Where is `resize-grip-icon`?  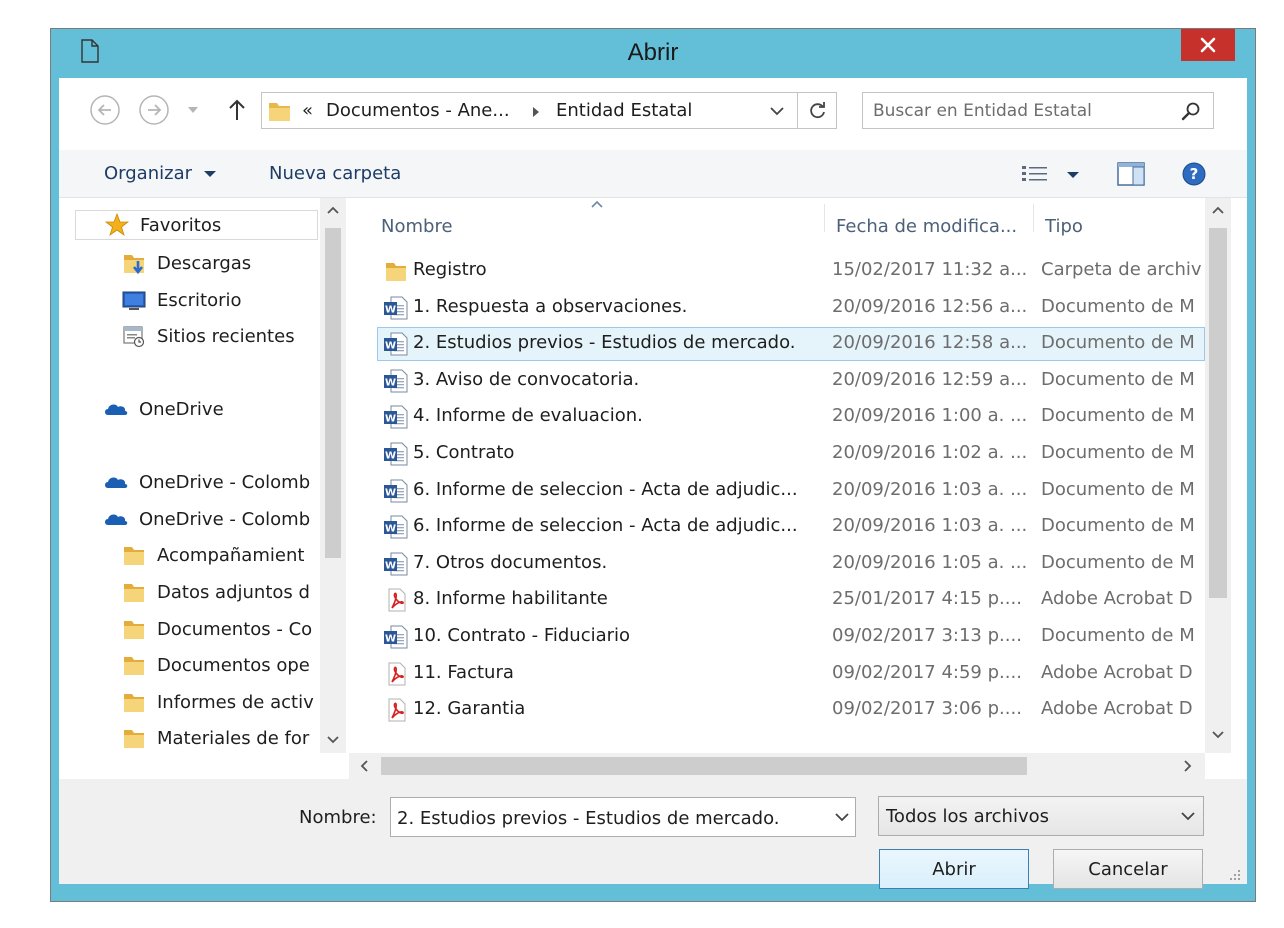 resize-grip-icon is located at coordinates (1234, 874).